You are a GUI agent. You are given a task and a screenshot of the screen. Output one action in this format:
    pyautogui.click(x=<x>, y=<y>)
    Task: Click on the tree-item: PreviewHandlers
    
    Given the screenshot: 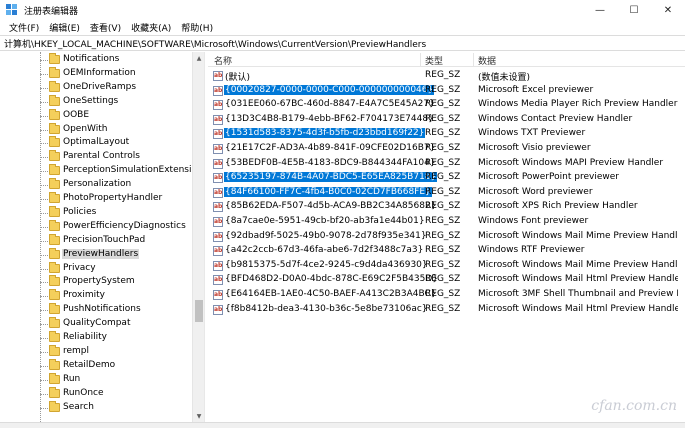 What is the action you would take?
    pyautogui.click(x=96, y=254)
    